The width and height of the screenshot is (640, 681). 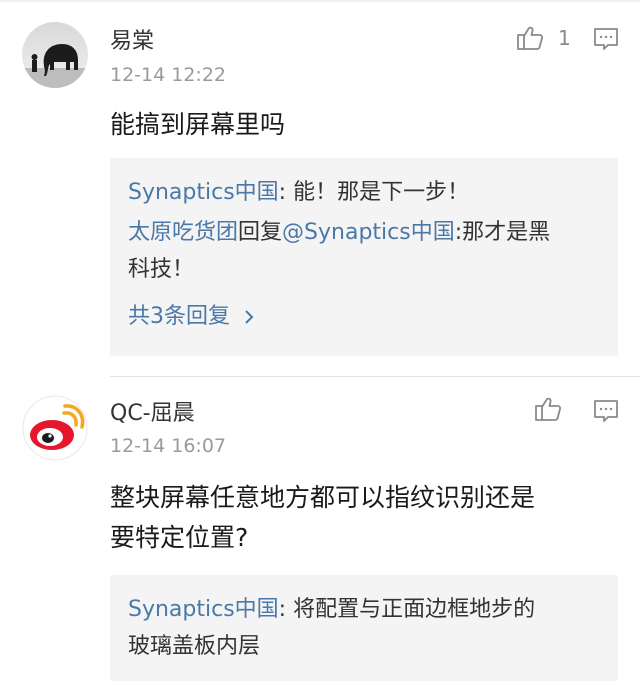 What do you see at coordinates (564, 38) in the screenshot?
I see `like-count: 1` at bounding box center [564, 38].